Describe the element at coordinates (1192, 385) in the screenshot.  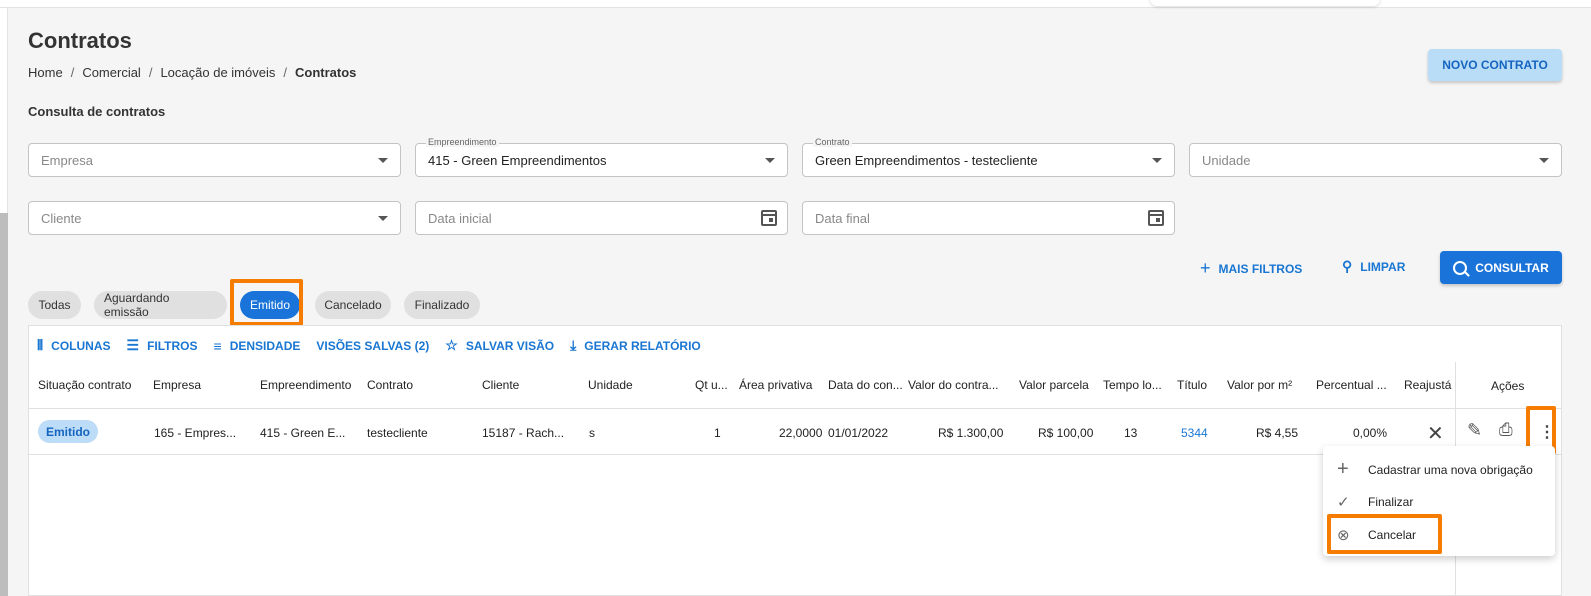
I see `col-titulo: Título` at that location.